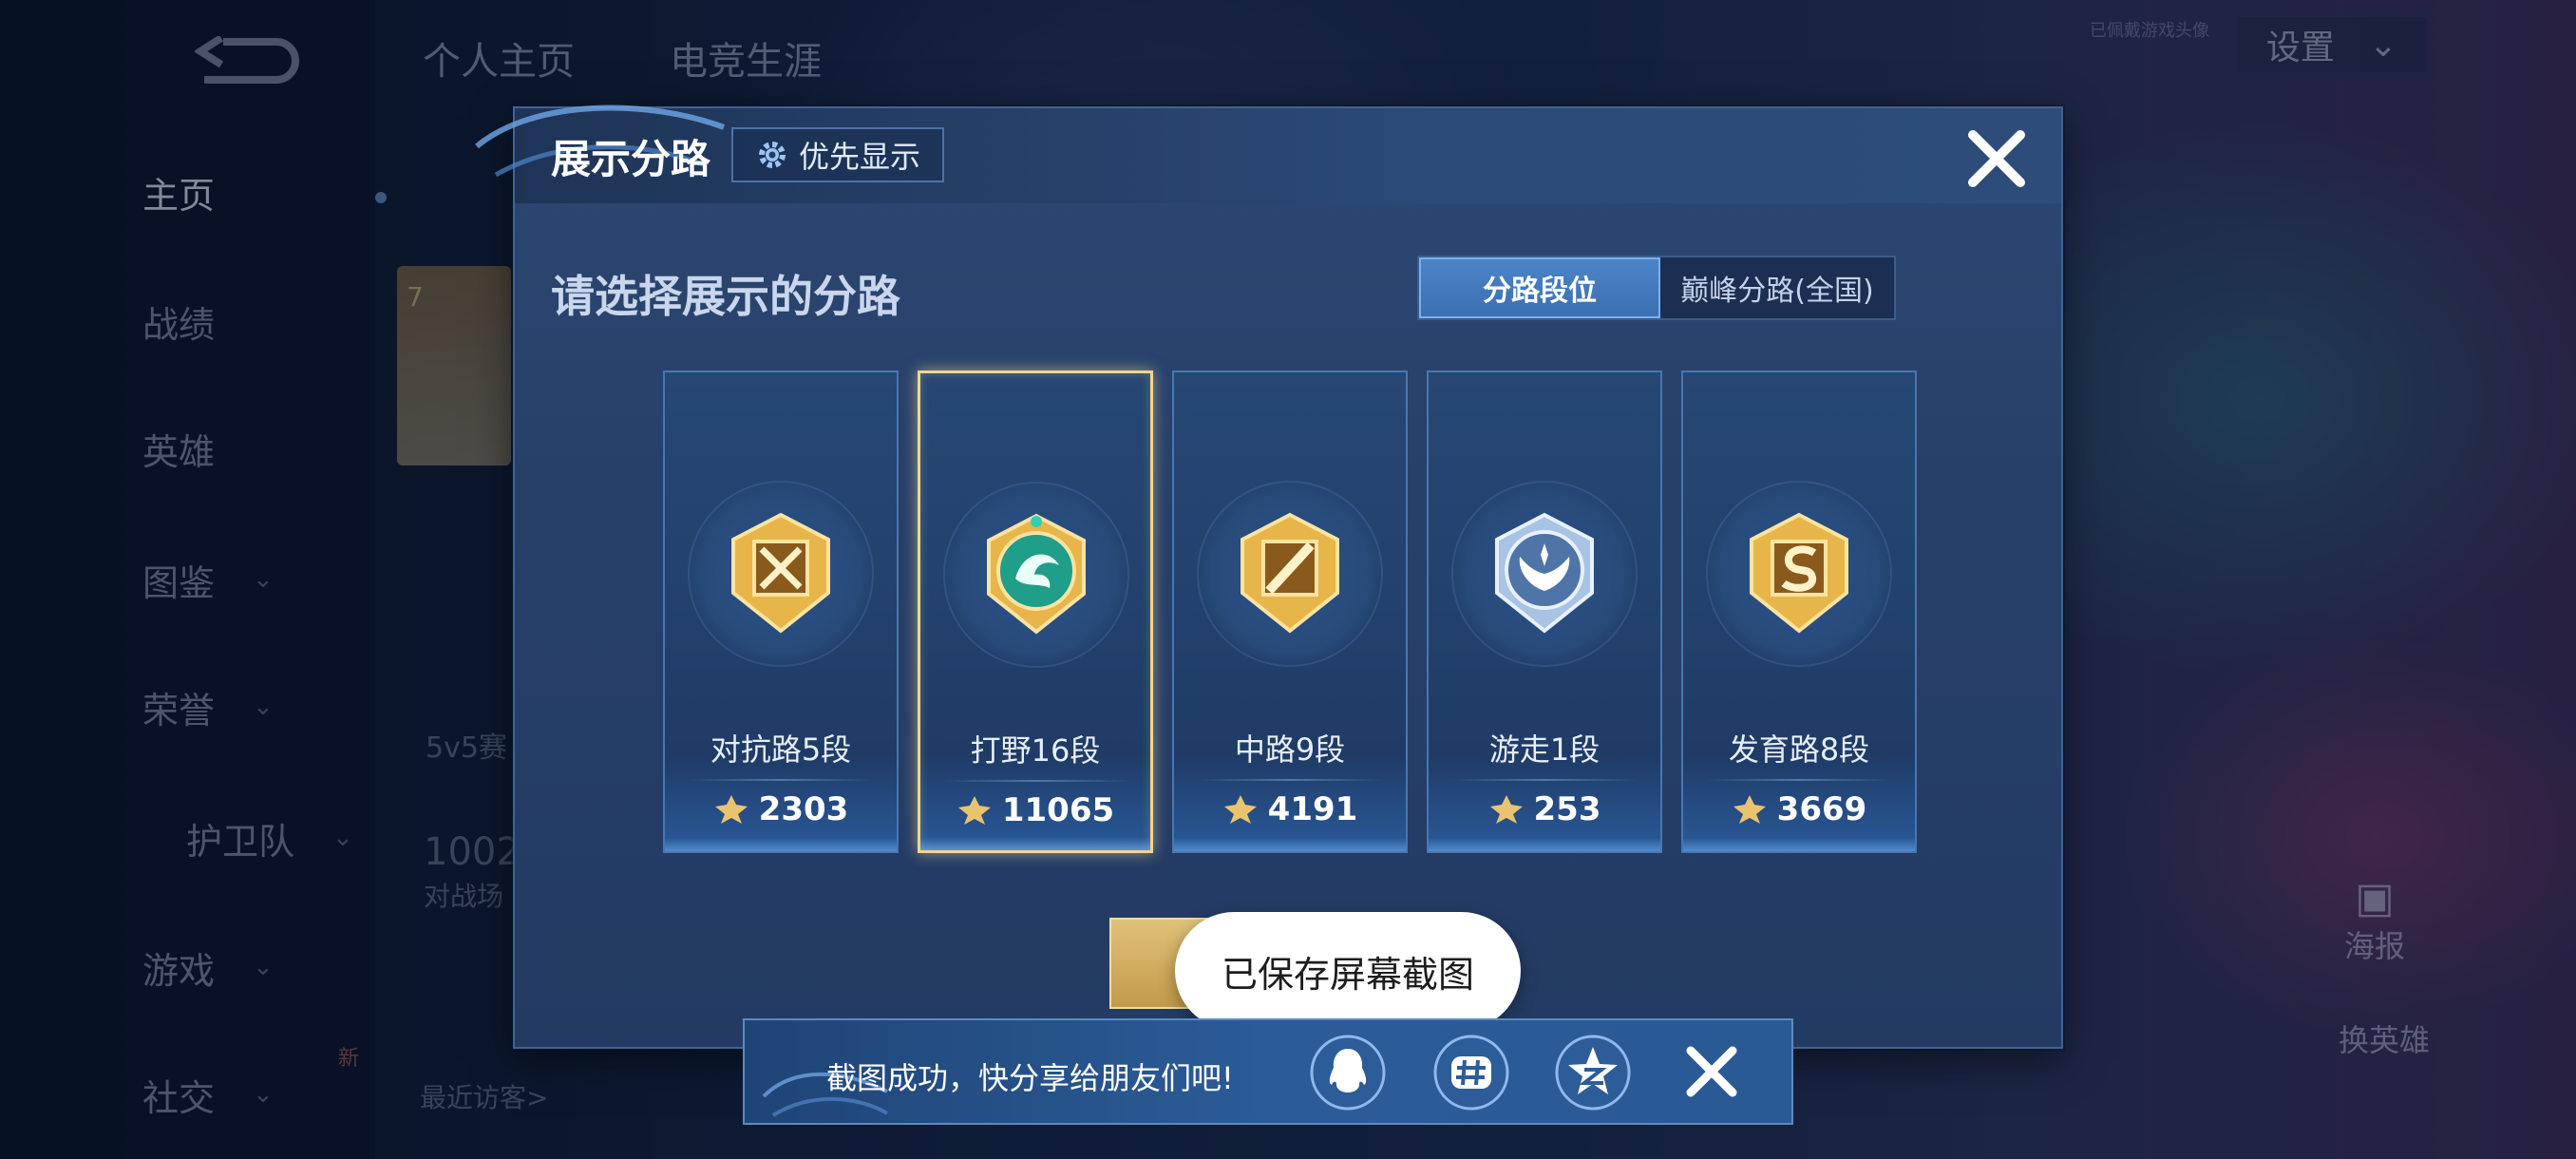 The height and width of the screenshot is (1159, 2576). What do you see at coordinates (780, 573) in the screenshot?
I see `clash-lane-emblem-icon` at bounding box center [780, 573].